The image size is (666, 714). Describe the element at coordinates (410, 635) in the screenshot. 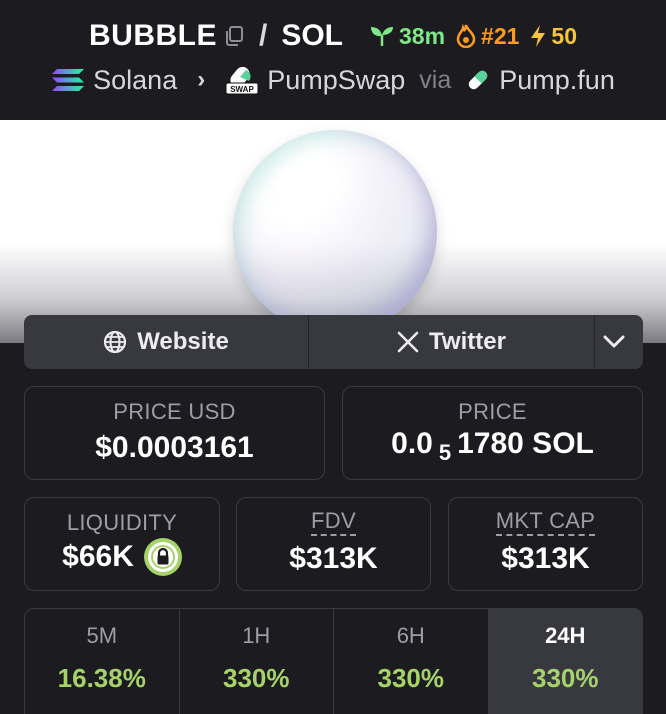

I see `tab-6h-period: 6H` at that location.